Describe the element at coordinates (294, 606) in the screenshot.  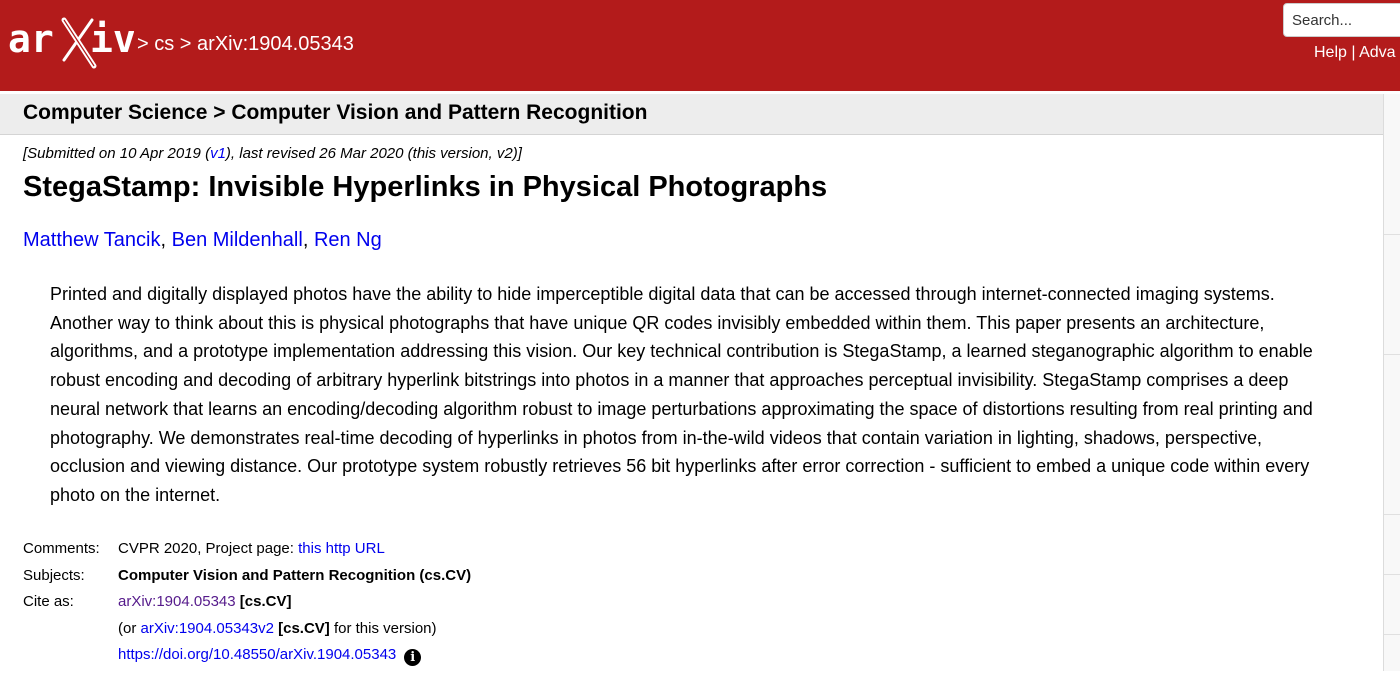
I see `cite-value: arXiv:1904.05343 [cs.CV]` at that location.